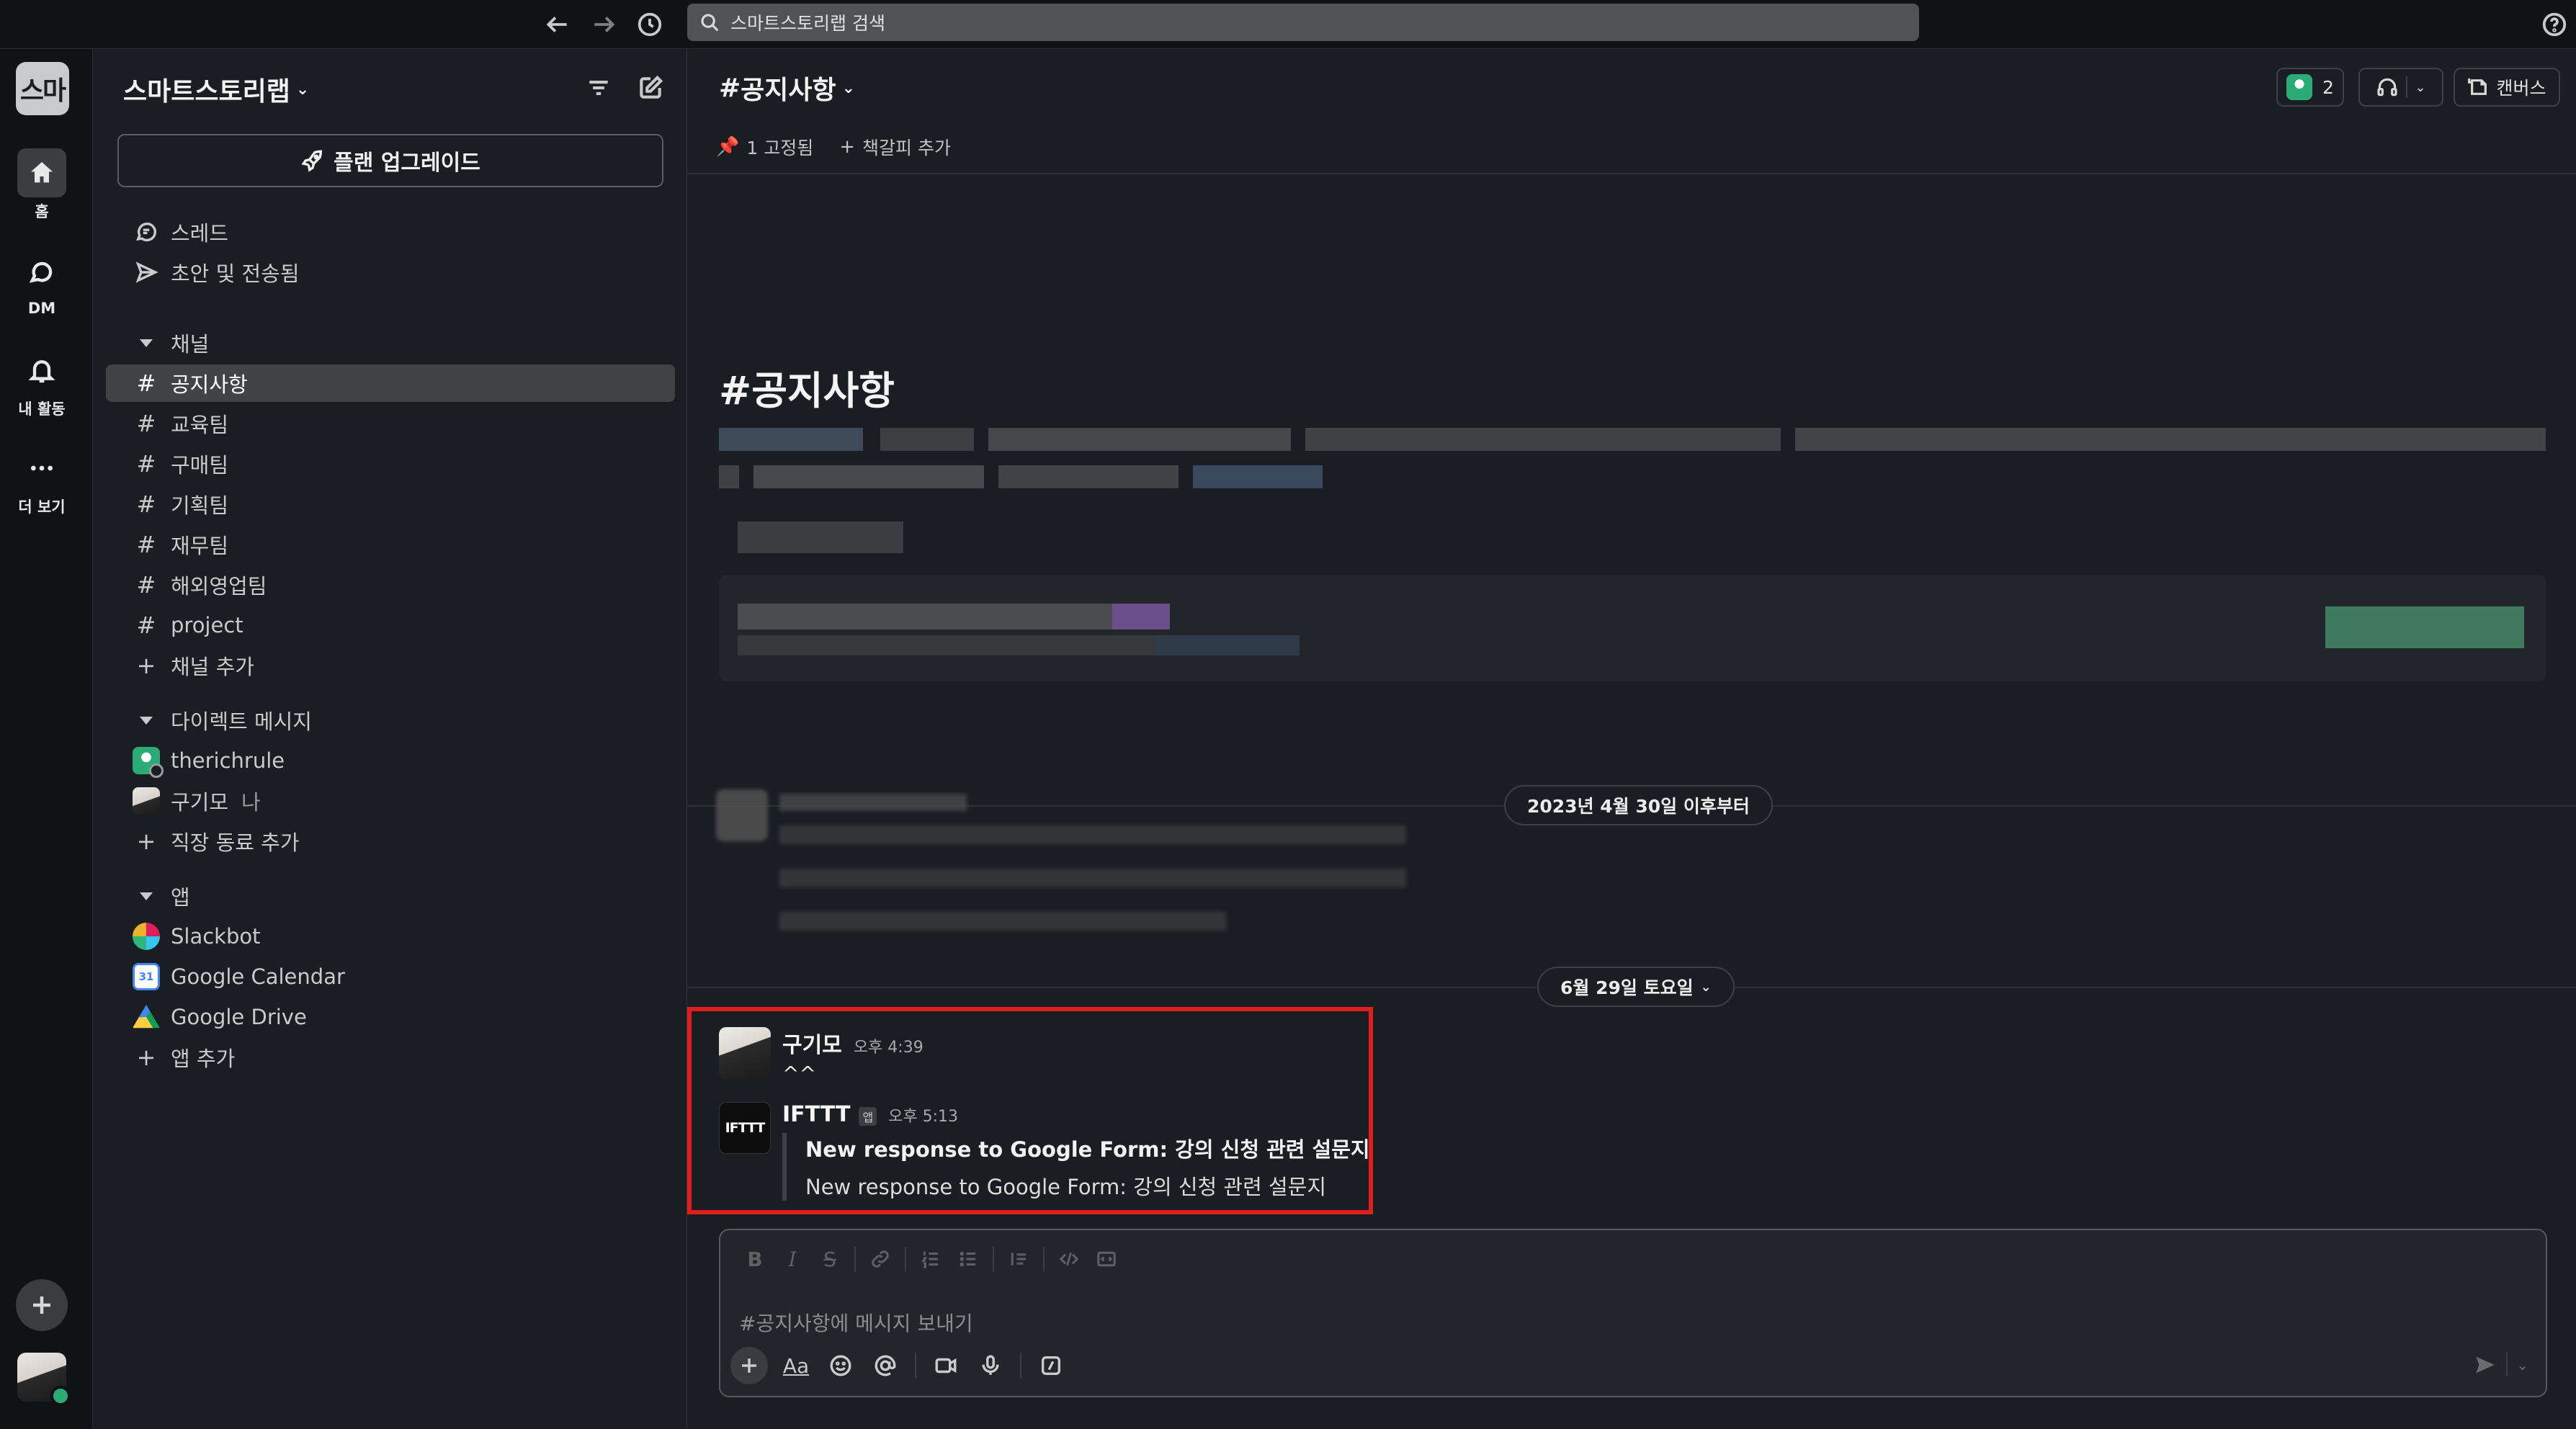  I want to click on user-avatar, so click(44, 1379).